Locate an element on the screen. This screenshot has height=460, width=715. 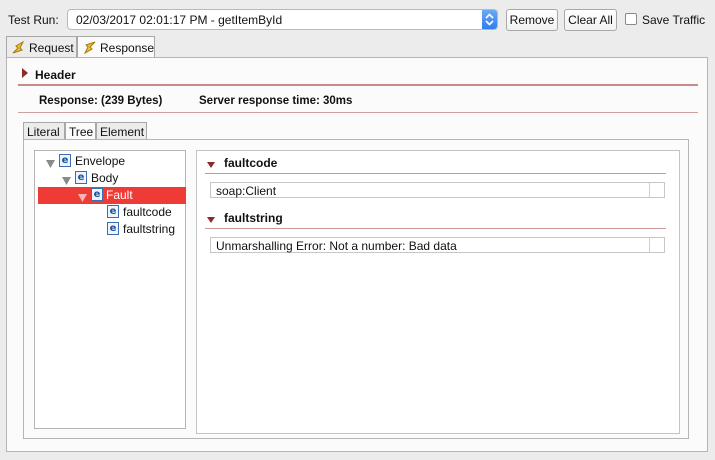
tree-node-envelope: e Envelope is located at coordinates (106, 161).